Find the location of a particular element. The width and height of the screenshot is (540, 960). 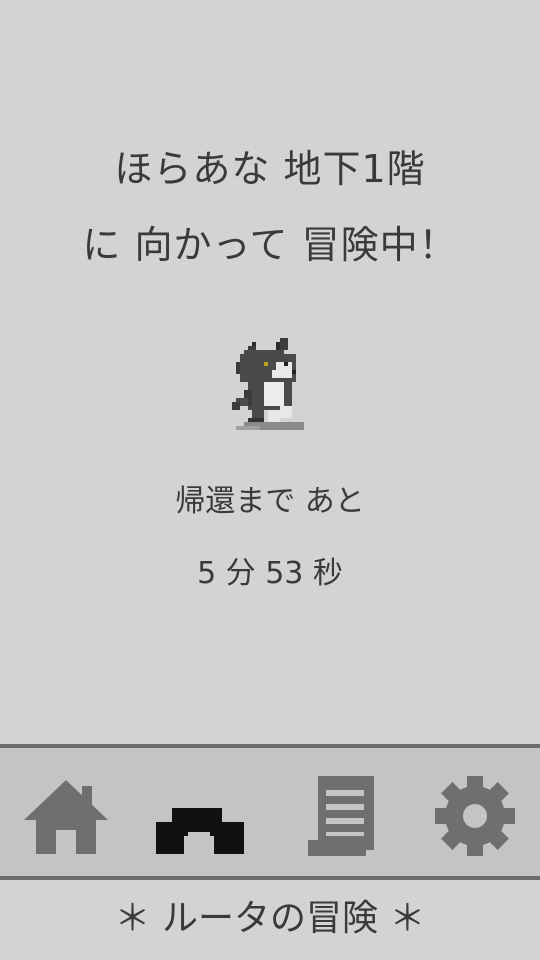

tab-adventure is located at coordinates (200, 816).